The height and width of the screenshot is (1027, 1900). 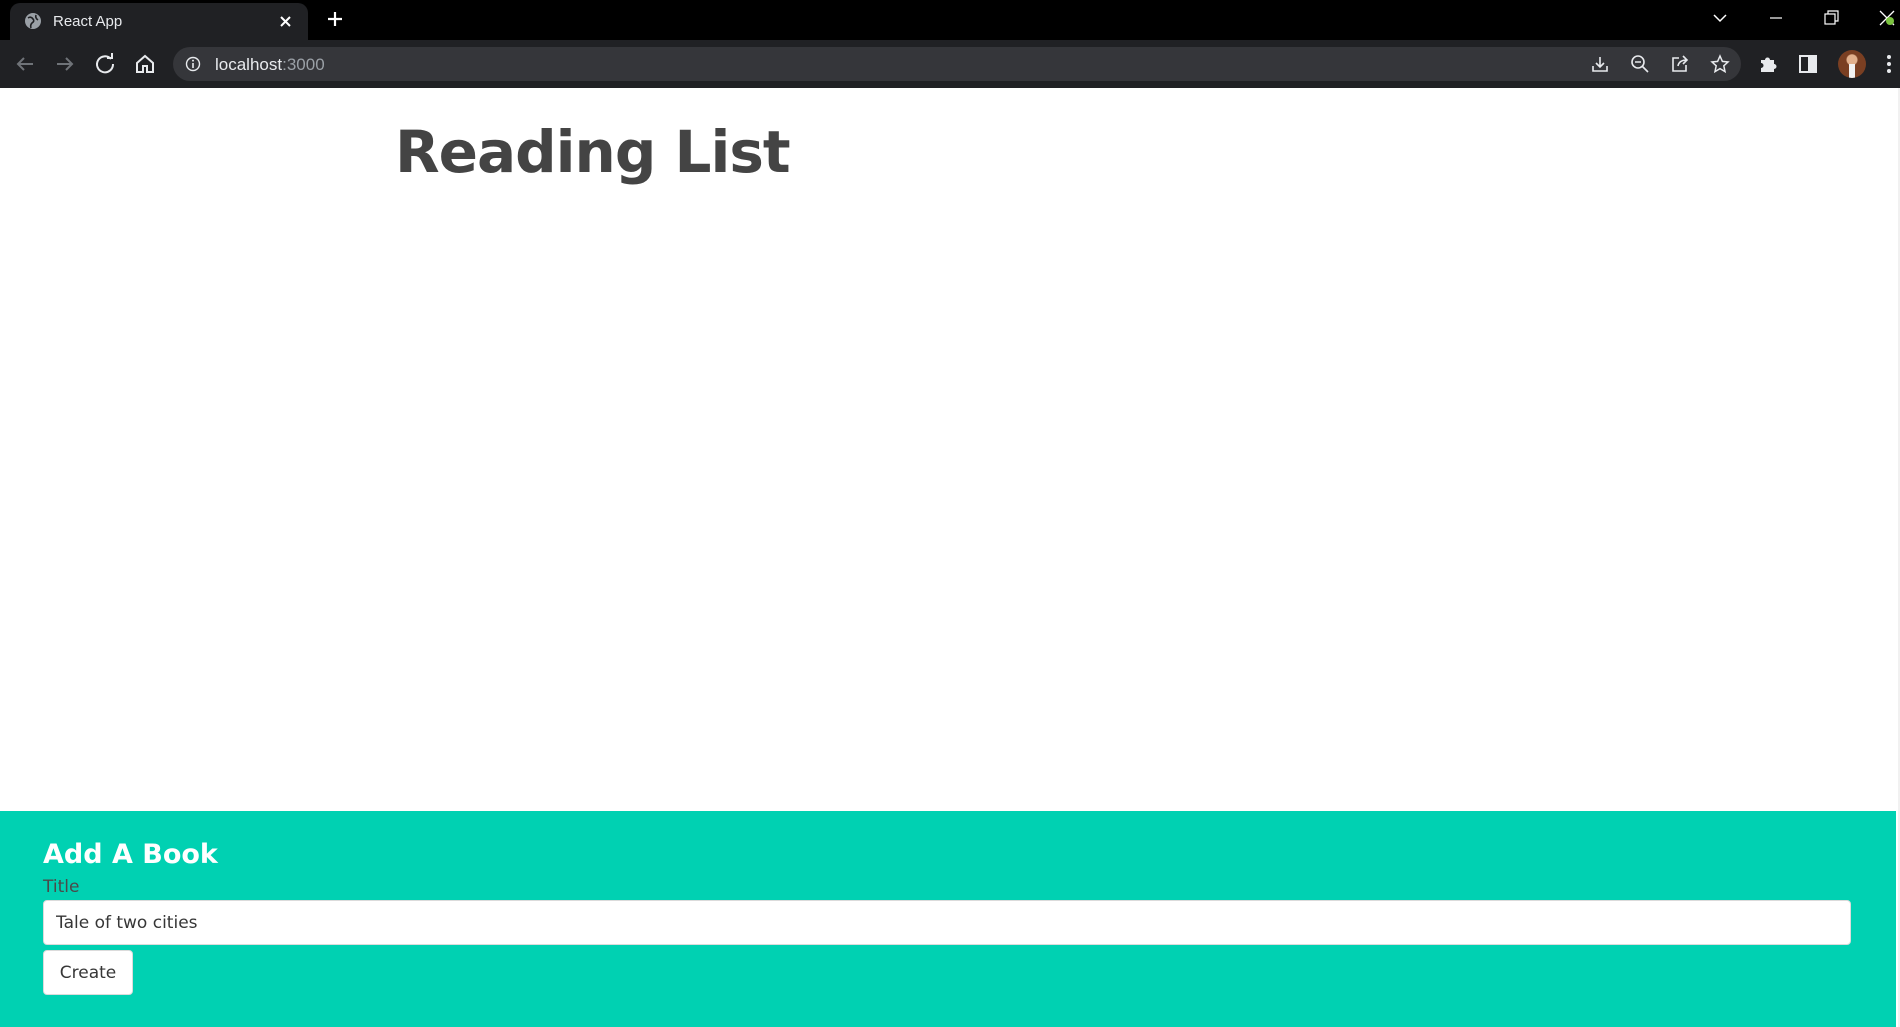 What do you see at coordinates (130, 854) in the screenshot?
I see `add-book-heading: Add A Book` at bounding box center [130, 854].